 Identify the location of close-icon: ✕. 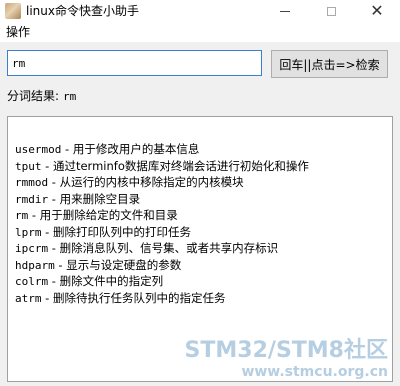
(377, 10).